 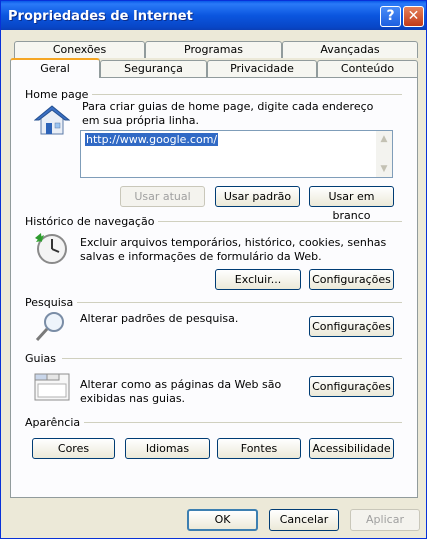 I want to click on scroll-down-icon: ▼, so click(x=384, y=169).